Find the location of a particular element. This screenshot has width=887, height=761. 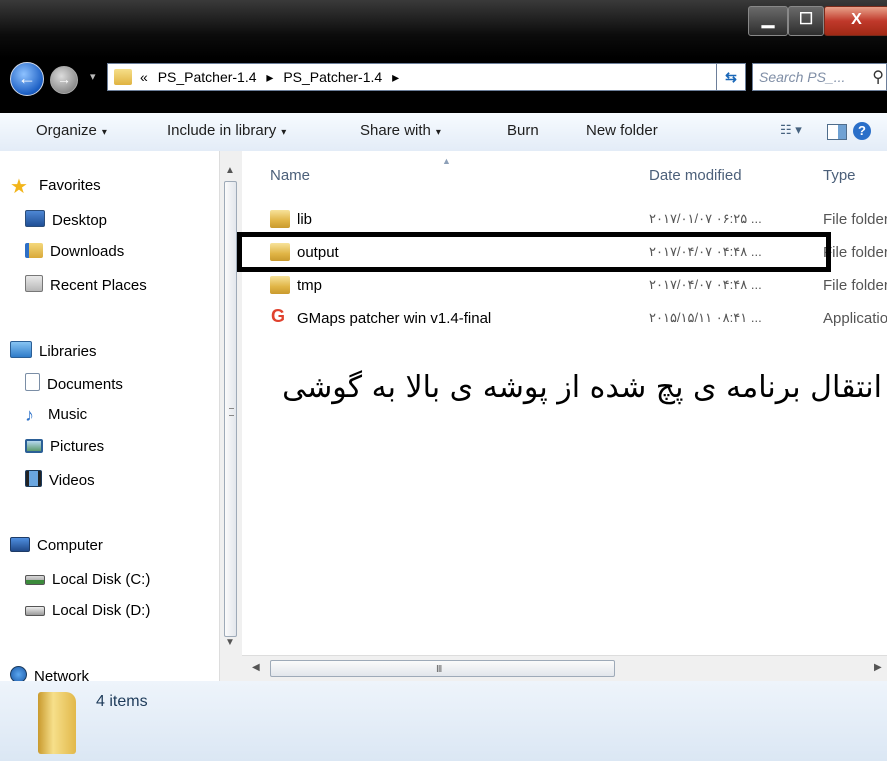

sidebar-item-desktop: Desktop is located at coordinates (66, 219).